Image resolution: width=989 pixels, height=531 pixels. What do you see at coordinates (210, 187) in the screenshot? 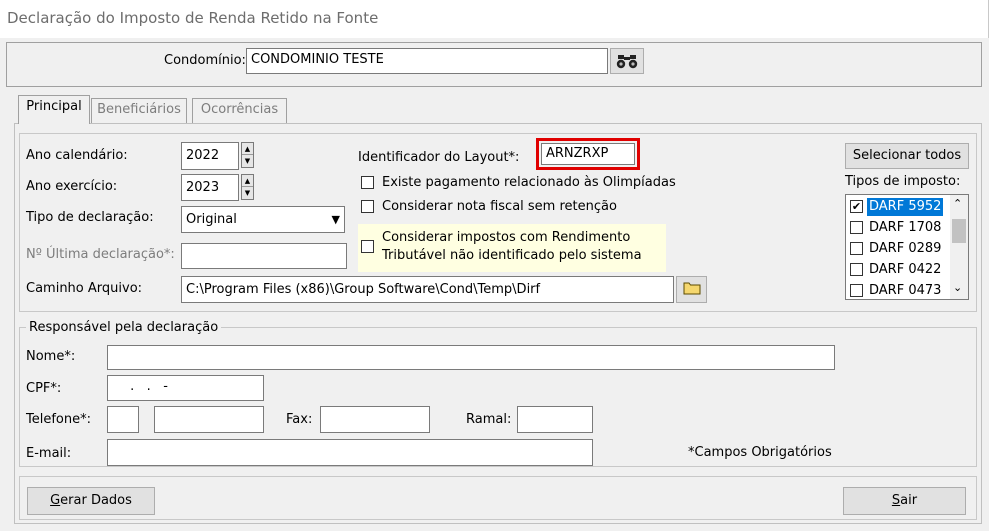
I see `ano-exercicio-field: 2023` at bounding box center [210, 187].